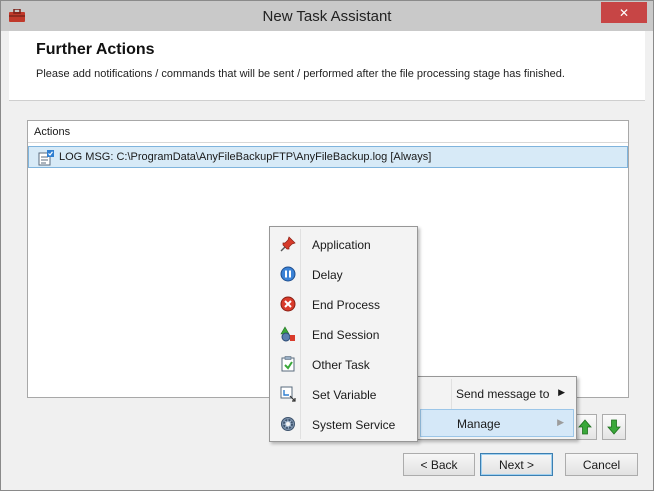 The width and height of the screenshot is (654, 491). I want to click on menu-item-label: End Process, so click(346, 305).